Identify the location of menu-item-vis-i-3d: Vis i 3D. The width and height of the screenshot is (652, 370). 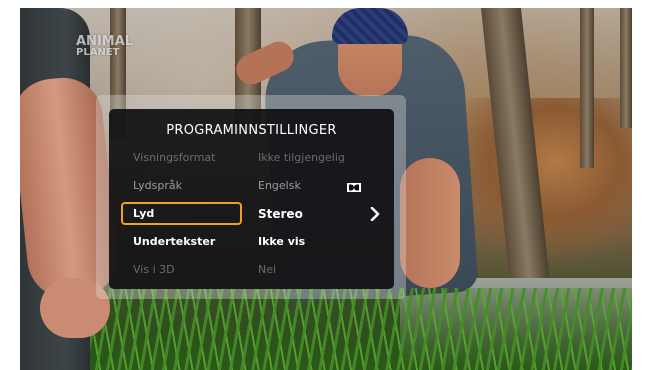
(154, 269).